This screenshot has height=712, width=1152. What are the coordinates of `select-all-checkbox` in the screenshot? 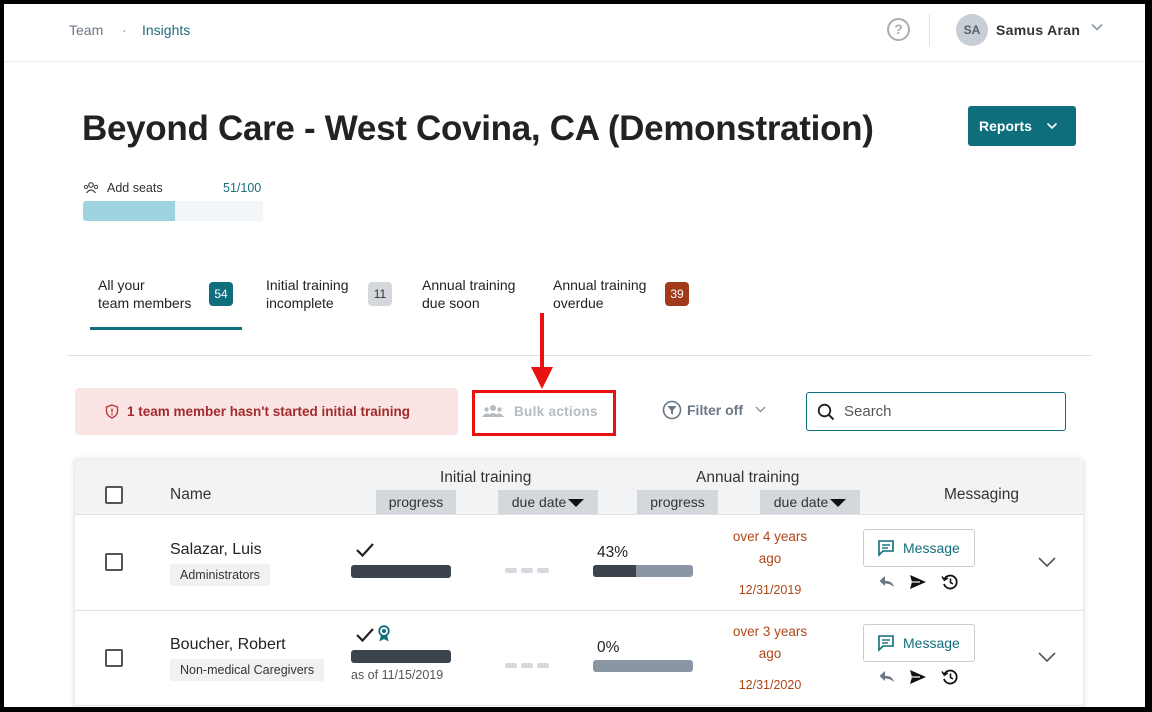 It's located at (114, 495).